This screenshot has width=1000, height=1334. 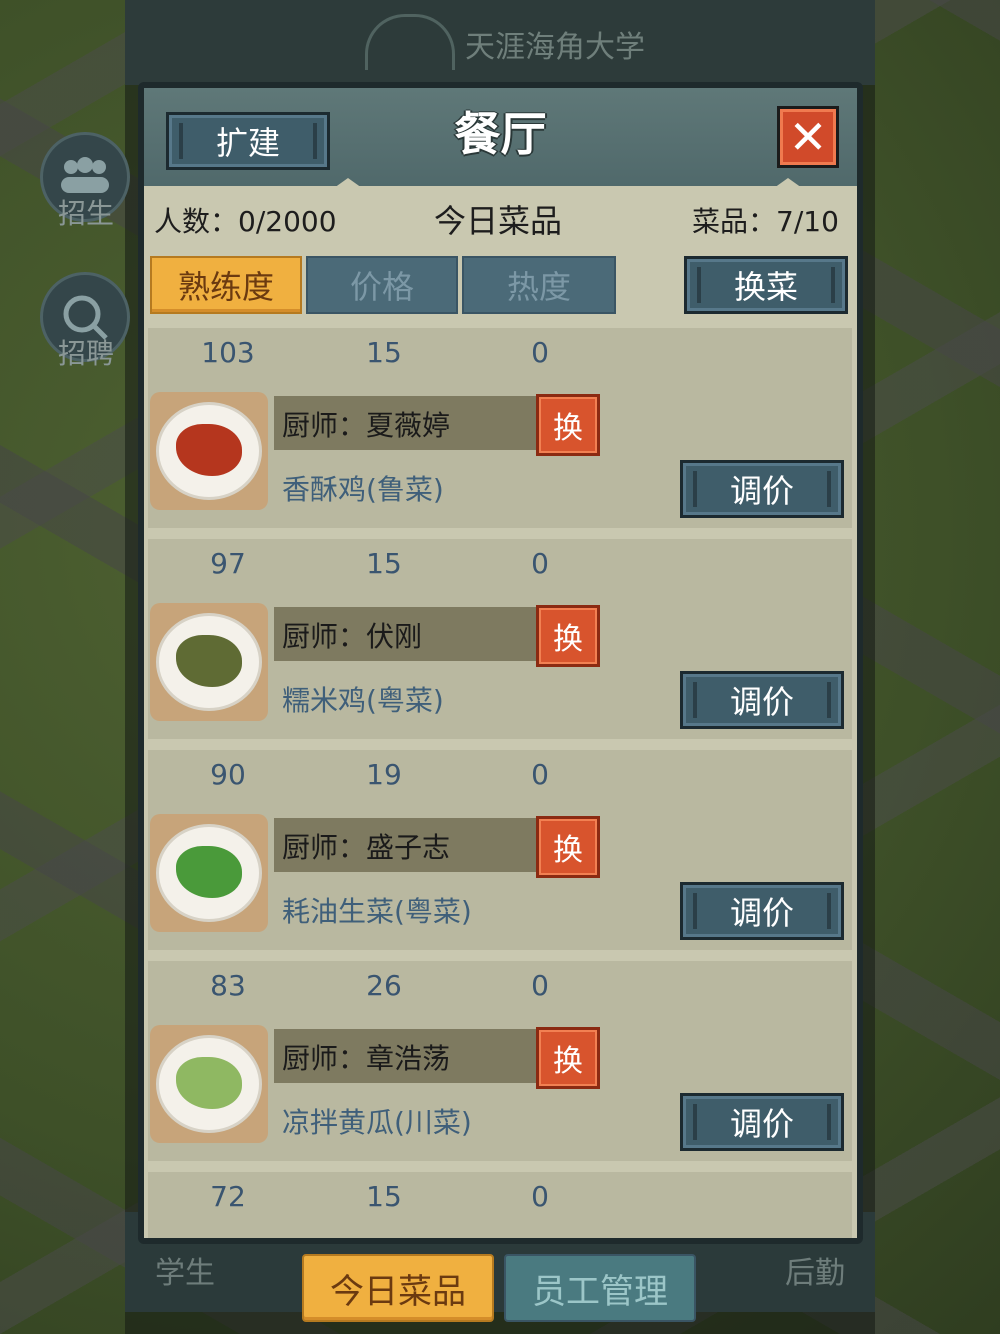 What do you see at coordinates (377, 1122) in the screenshot?
I see `dish-name: 凉拌黄瓜(川菜)` at bounding box center [377, 1122].